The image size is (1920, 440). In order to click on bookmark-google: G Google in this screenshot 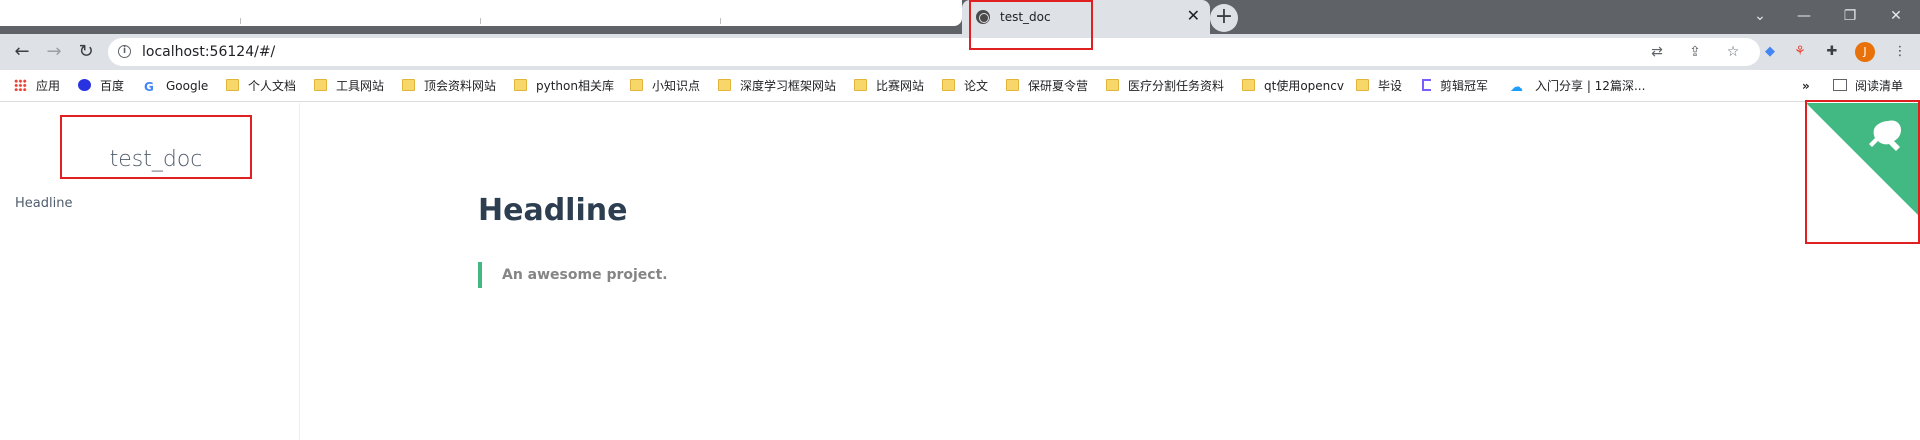, I will do `click(176, 86)`.